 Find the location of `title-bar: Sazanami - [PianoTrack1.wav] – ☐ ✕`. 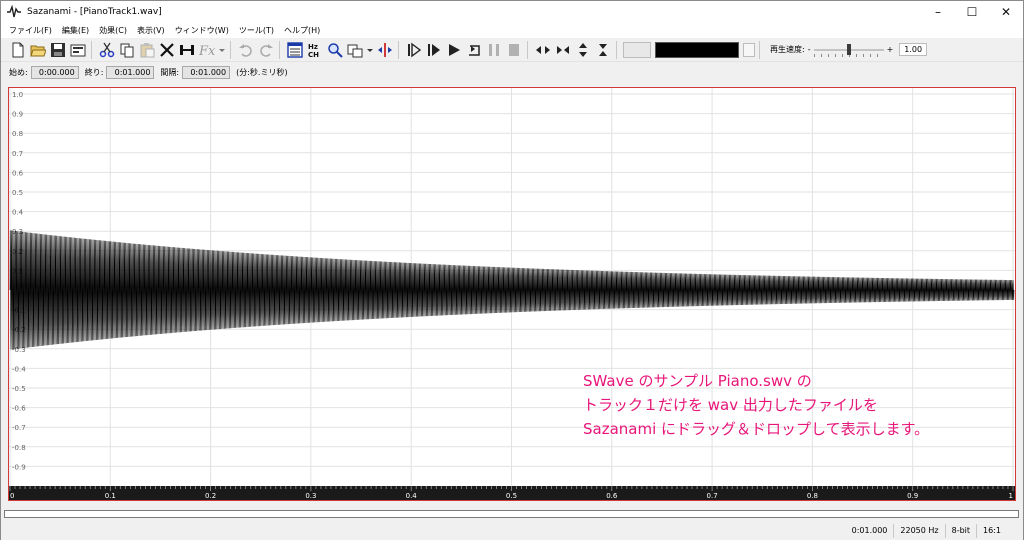

title-bar: Sazanami - [PianoTrack1.wav] – ☐ ✕ is located at coordinates (512, 12).